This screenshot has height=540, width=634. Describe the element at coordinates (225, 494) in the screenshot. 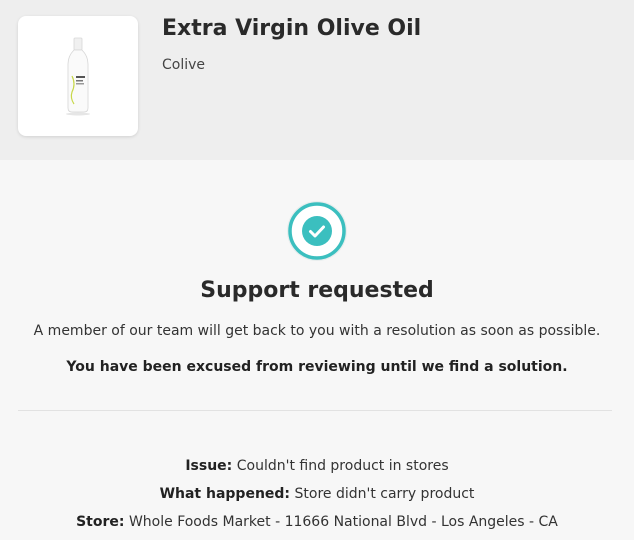

I see `what-happened-label: What happened:` at that location.